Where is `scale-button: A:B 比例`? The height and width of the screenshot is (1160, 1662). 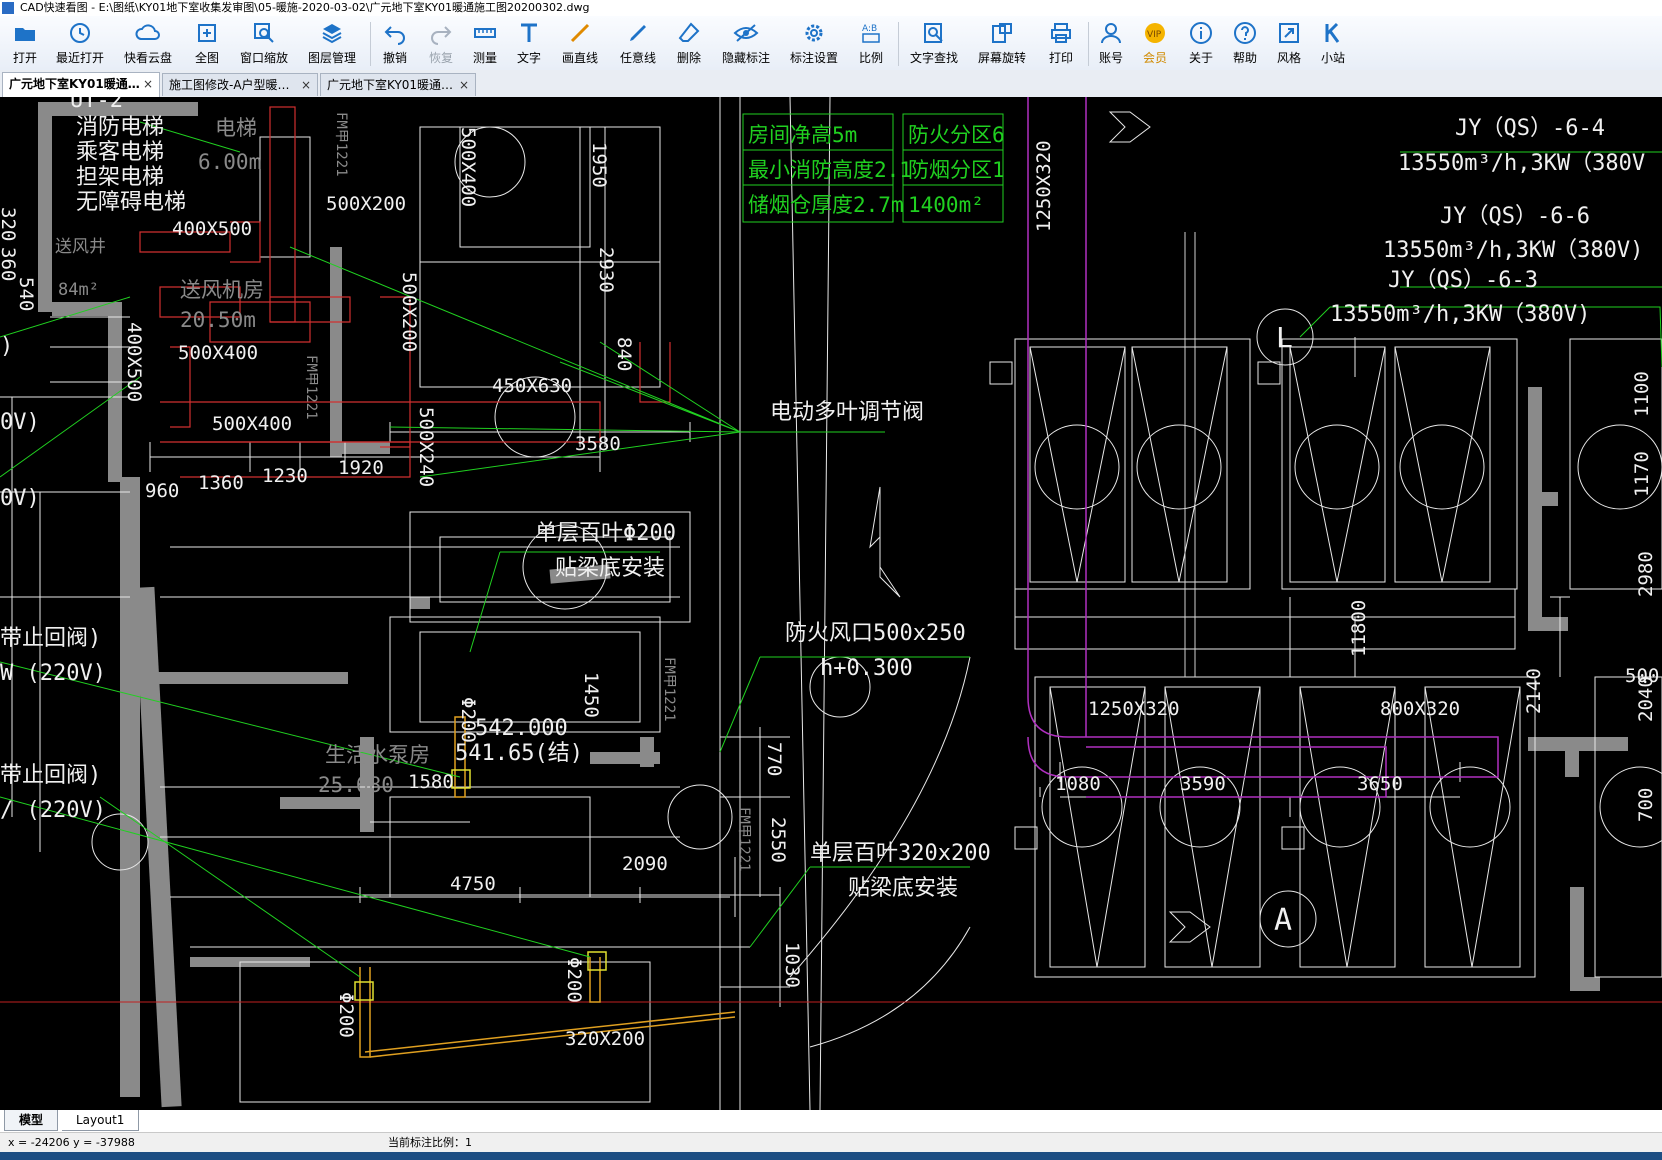
scale-button: A:B 比例 is located at coordinates (871, 43).